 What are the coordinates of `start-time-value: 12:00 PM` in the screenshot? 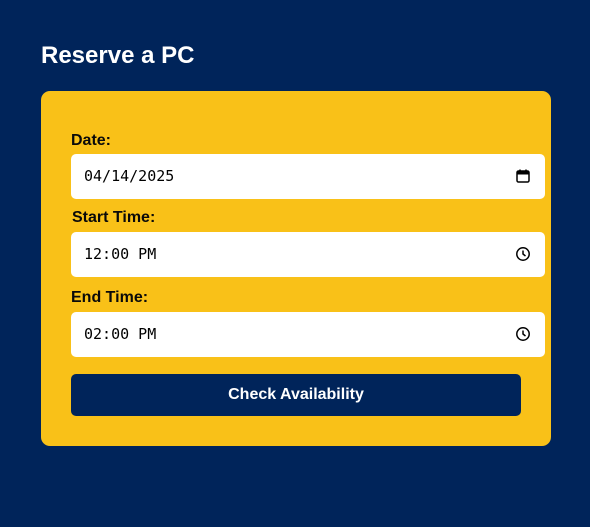 It's located at (120, 254).